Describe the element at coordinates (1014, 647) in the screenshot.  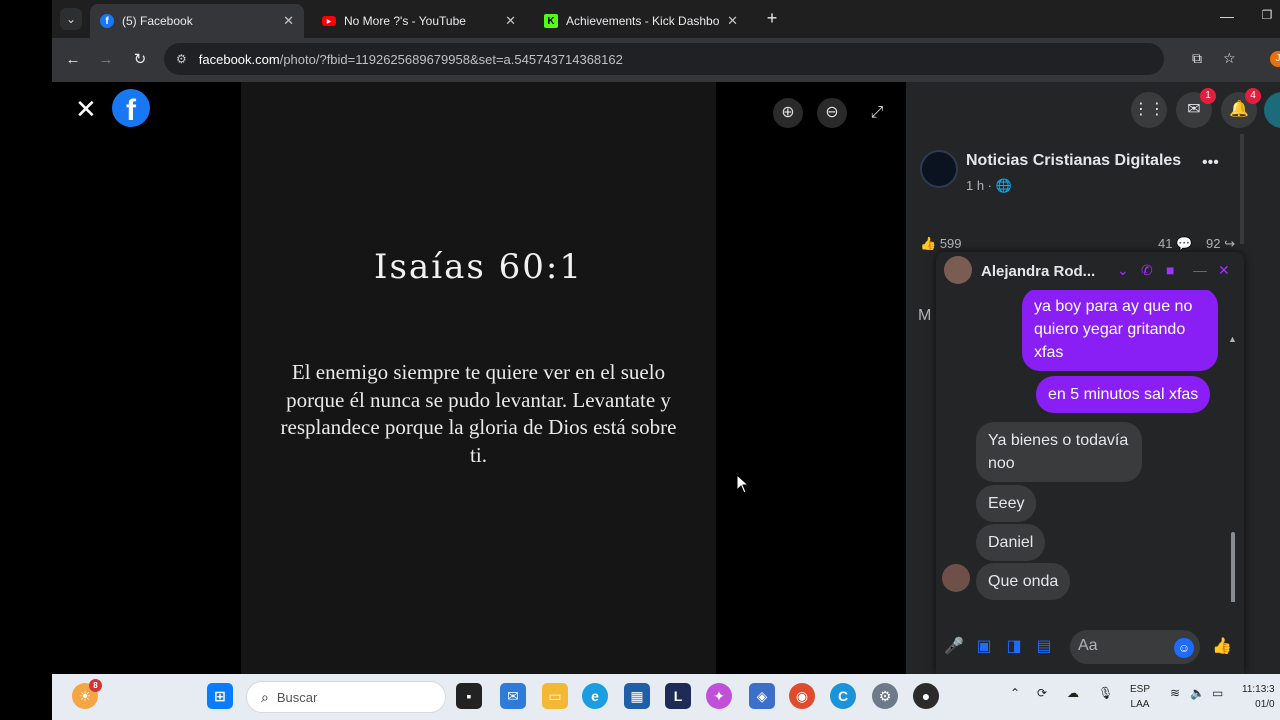
I see `sticker-icon: ◨` at that location.